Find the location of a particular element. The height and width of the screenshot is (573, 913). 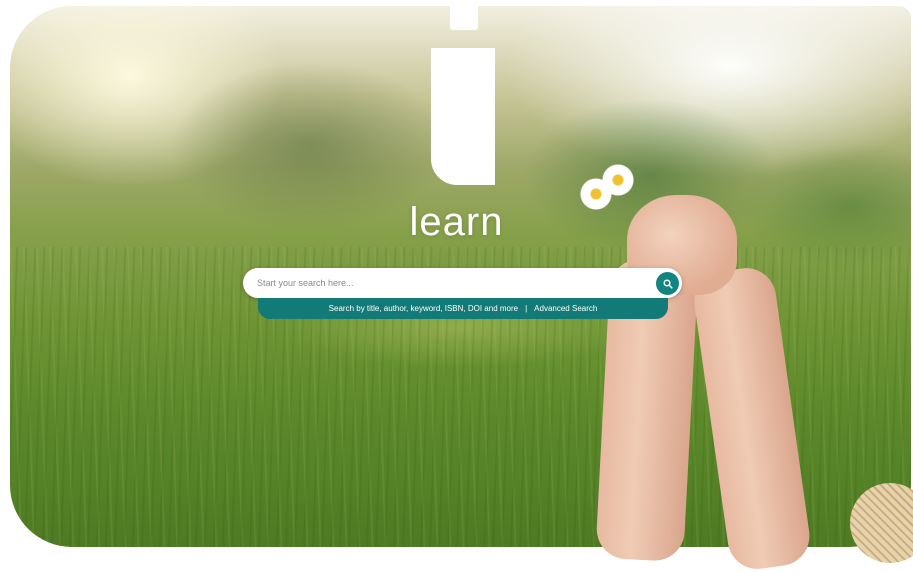

logo-mark-dot is located at coordinates (464, 16).